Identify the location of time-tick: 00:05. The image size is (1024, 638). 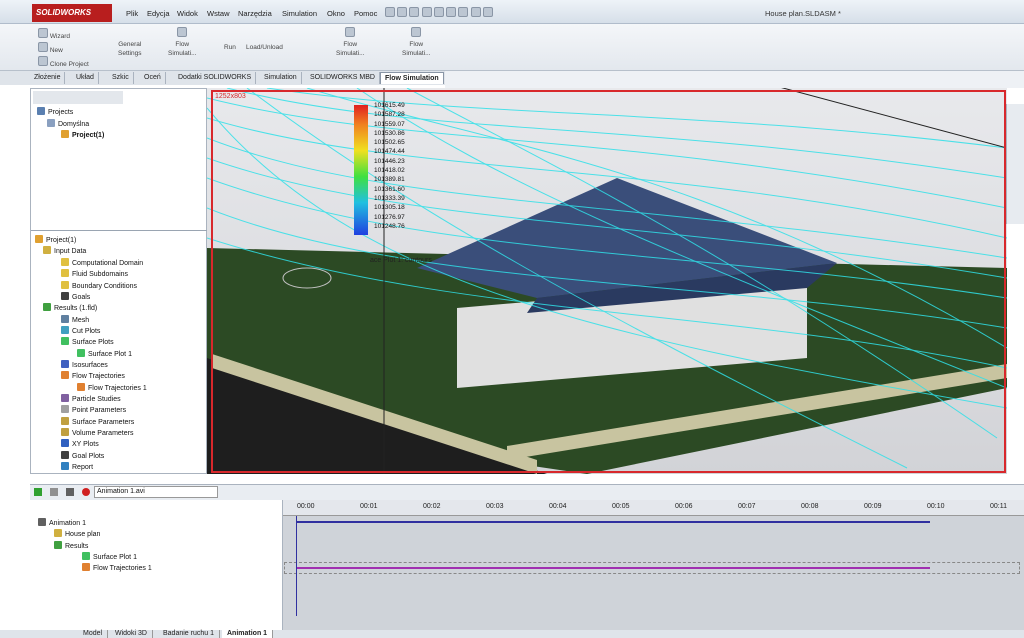
(621, 506).